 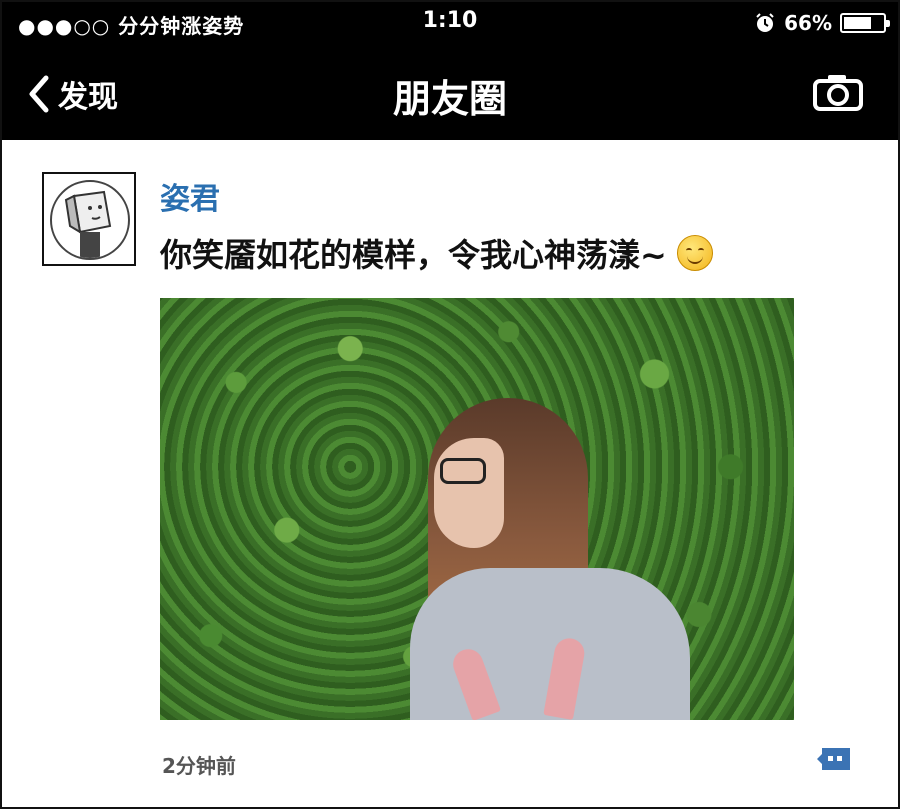 I want to click on post-timestamp: 2分钟前, so click(x=199, y=766).